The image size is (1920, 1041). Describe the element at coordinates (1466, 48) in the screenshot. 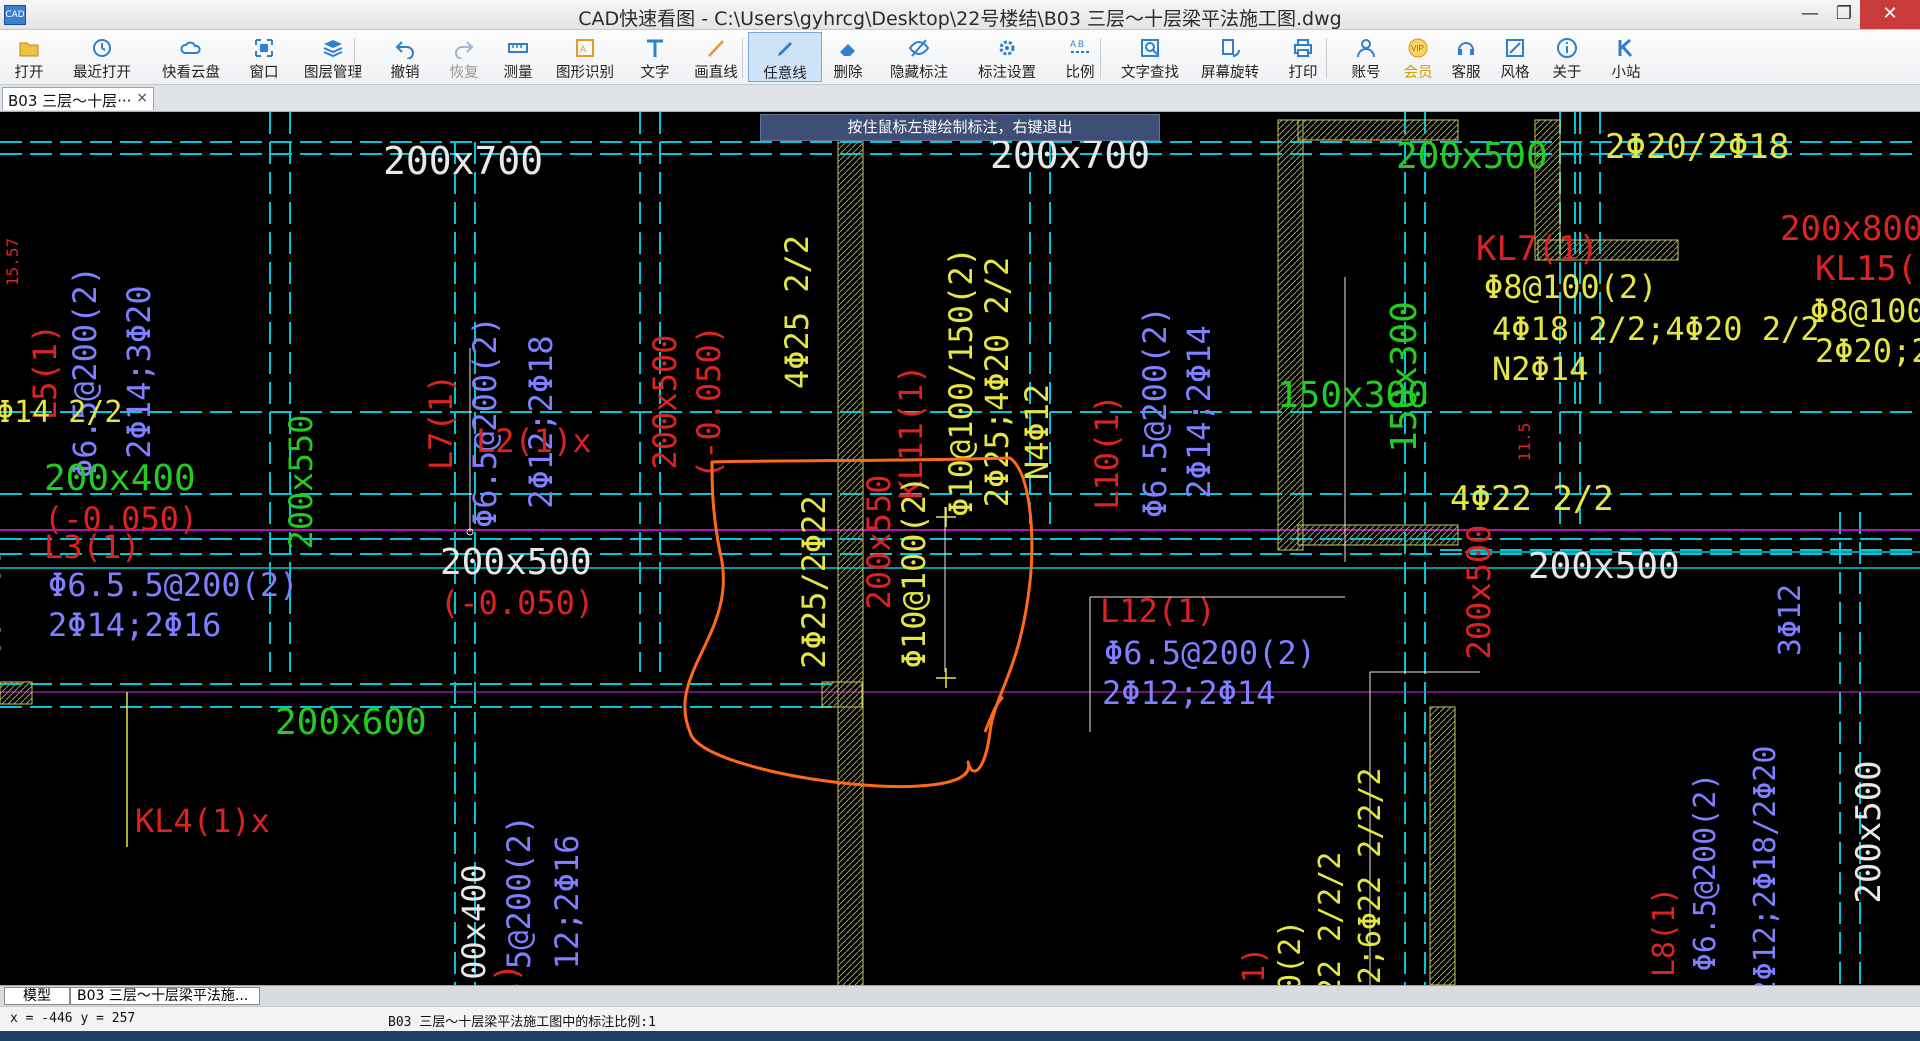

I see `headset-icon` at that location.